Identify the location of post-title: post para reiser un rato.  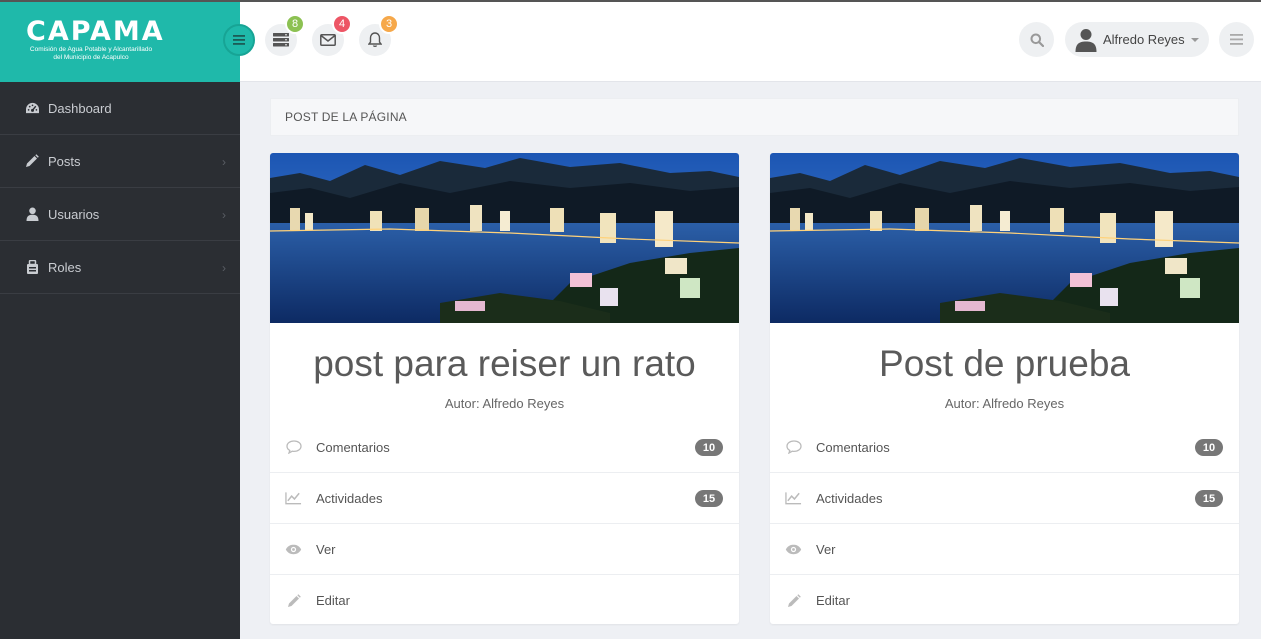
(504, 363).